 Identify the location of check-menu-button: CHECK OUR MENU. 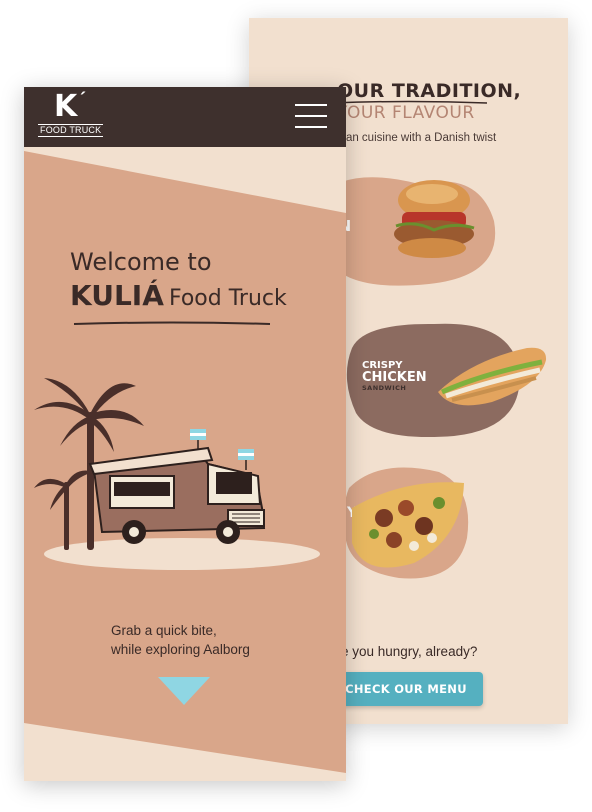
(406, 689).